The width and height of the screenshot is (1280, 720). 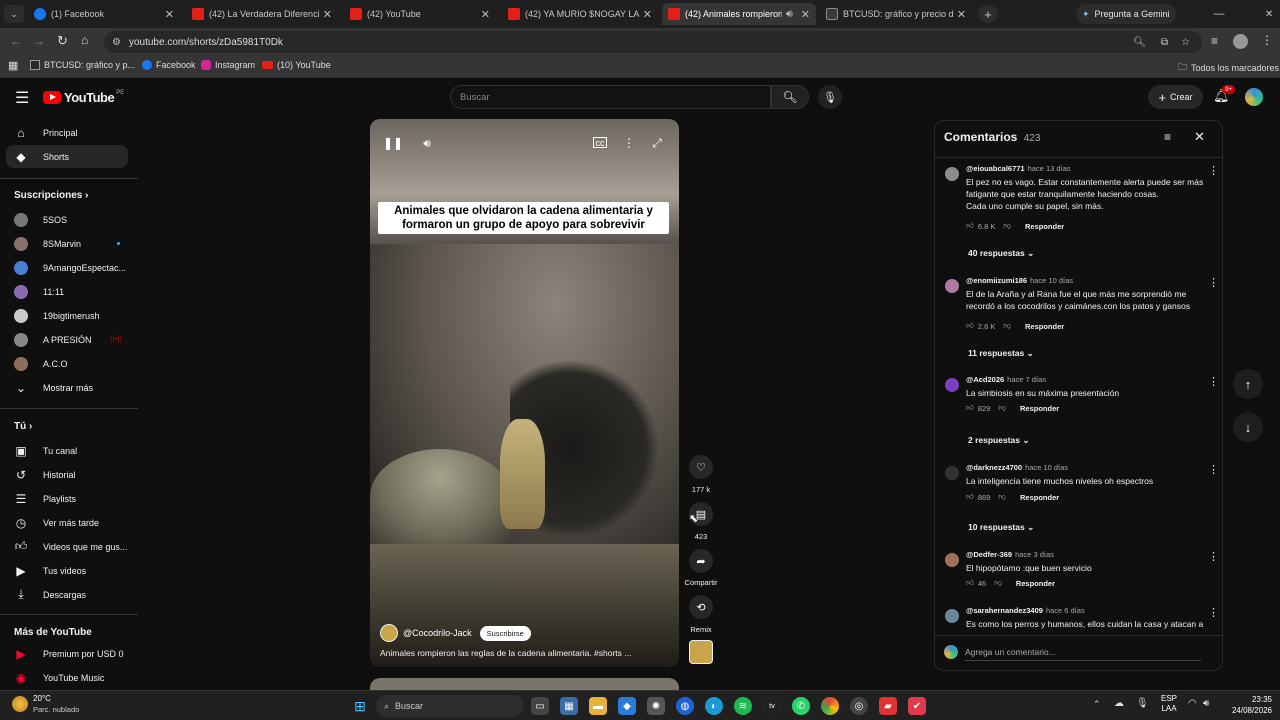 I want to click on wifi-icon: ◠, so click(x=1192, y=703).